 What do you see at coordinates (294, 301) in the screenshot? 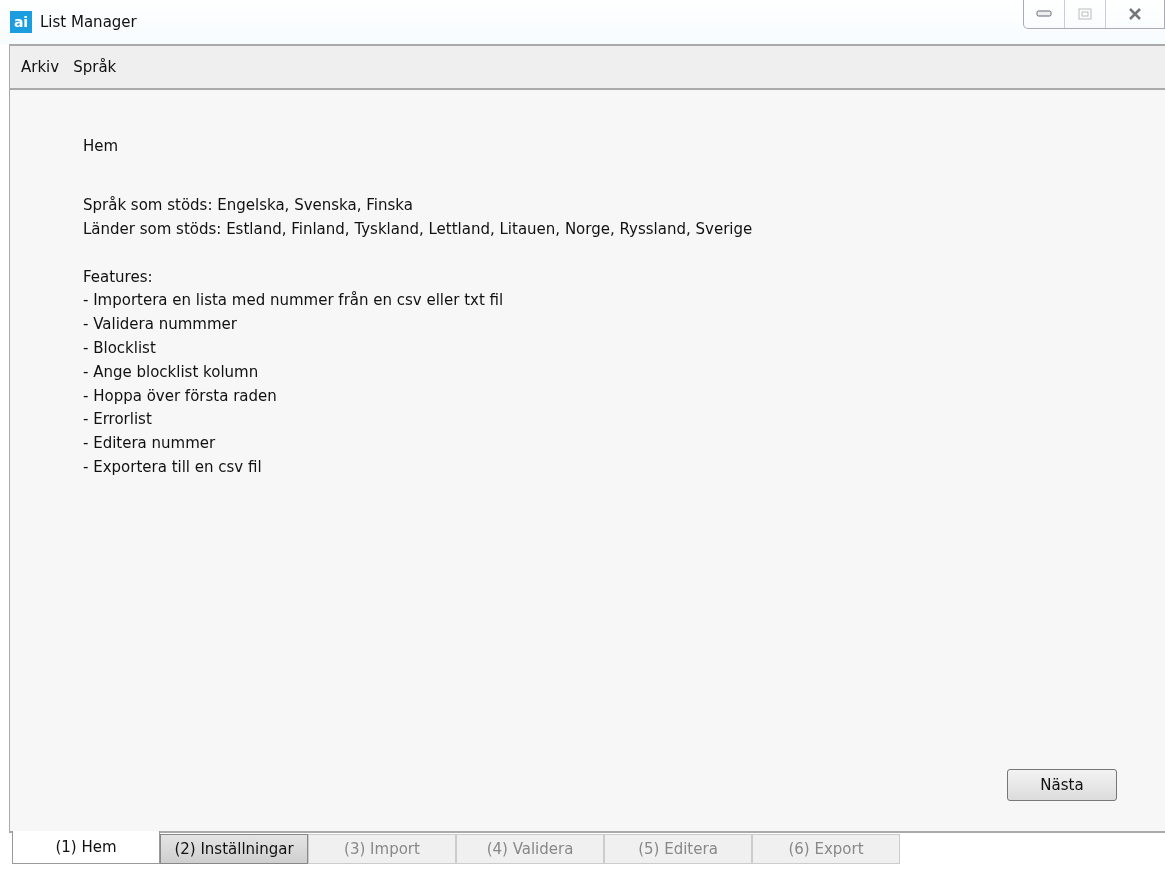
I see `feature-item: - Importera en lista med nummer från en csv eller txt fil` at bounding box center [294, 301].